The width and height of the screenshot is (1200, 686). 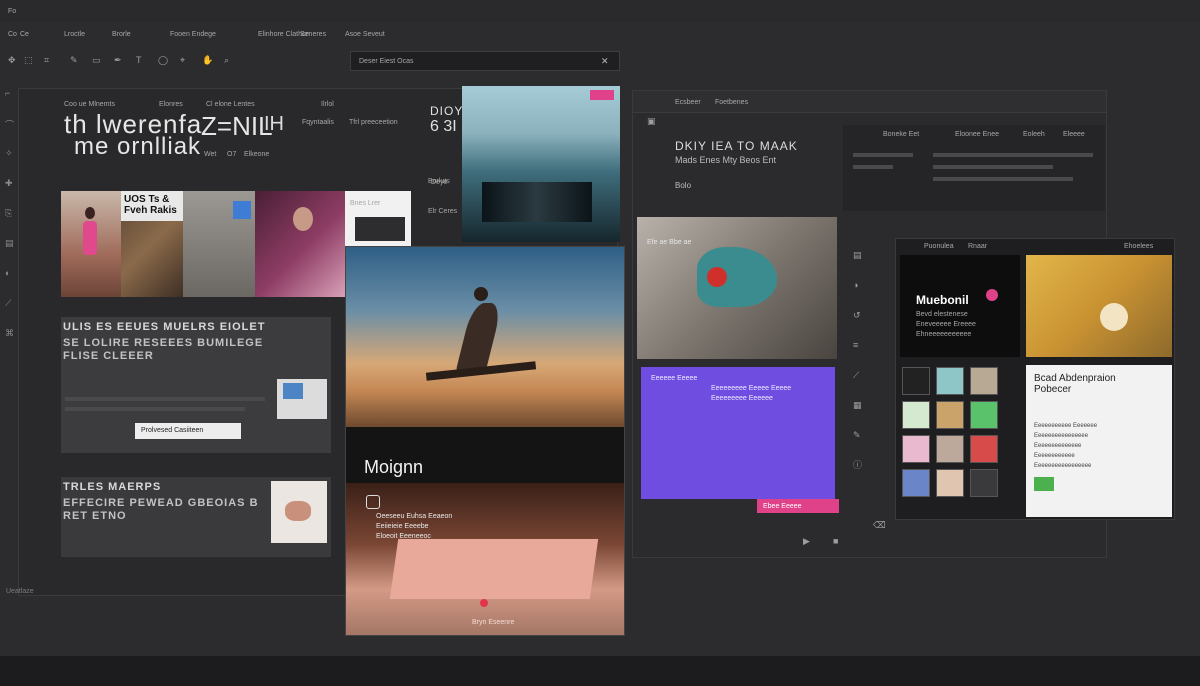 What do you see at coordinates (443, 211) in the screenshot?
I see `top-card-label2: Elr Ceres` at bounding box center [443, 211].